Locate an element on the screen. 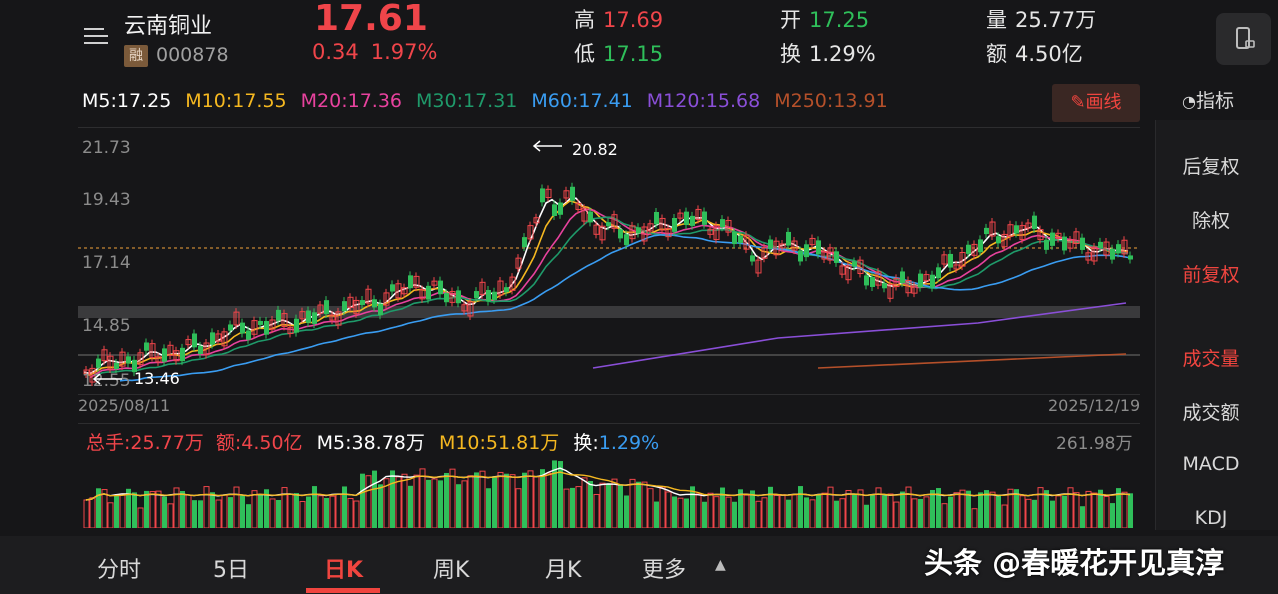  sidebar-item-amount: 成交额 is located at coordinates (1211, 411).